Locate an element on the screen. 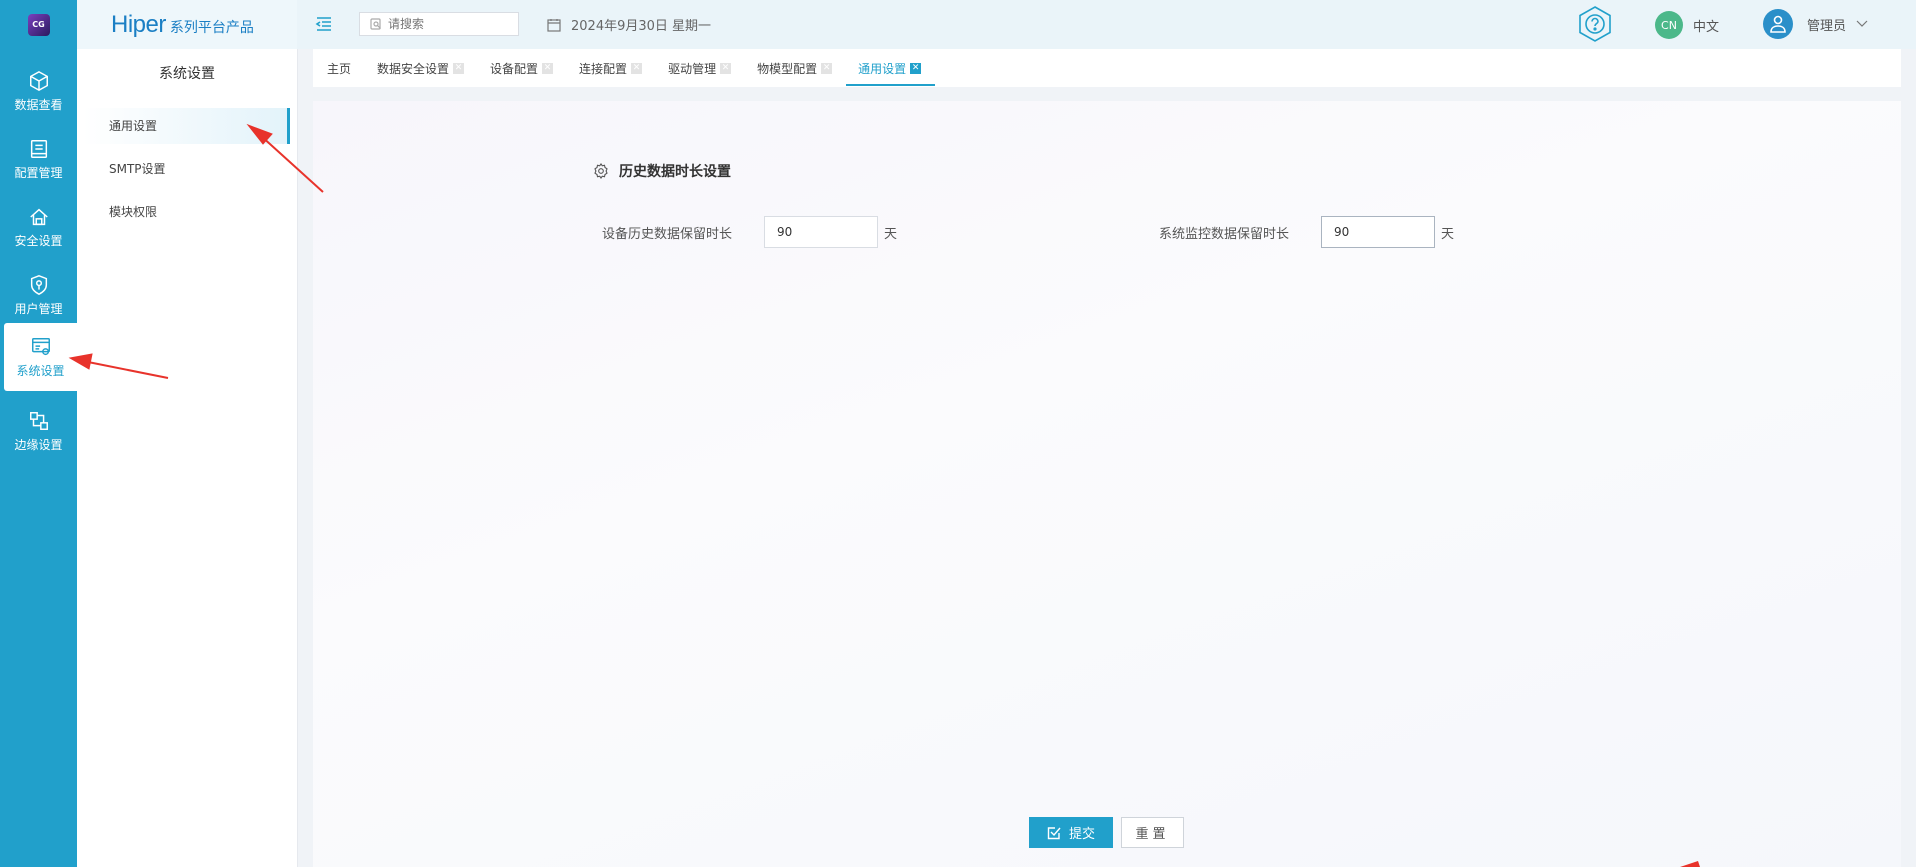 Image resolution: width=1916 pixels, height=867 pixels. brand: Hiper 系列平台产品 is located at coordinates (187, 24).